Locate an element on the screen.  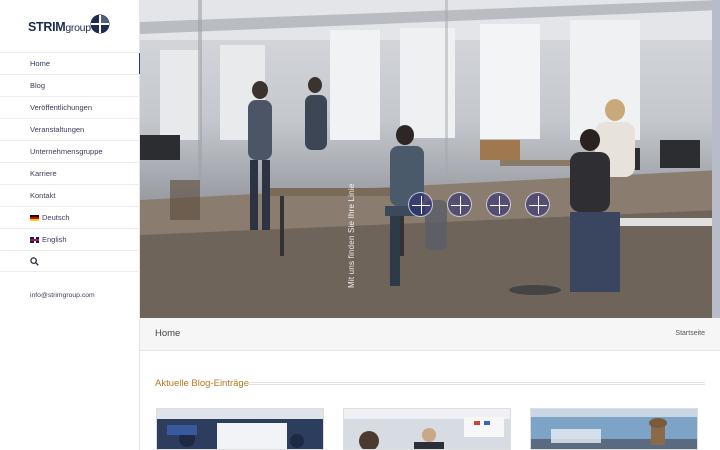
nav-item-events: Veranstaltungen is located at coordinates (70, 129).